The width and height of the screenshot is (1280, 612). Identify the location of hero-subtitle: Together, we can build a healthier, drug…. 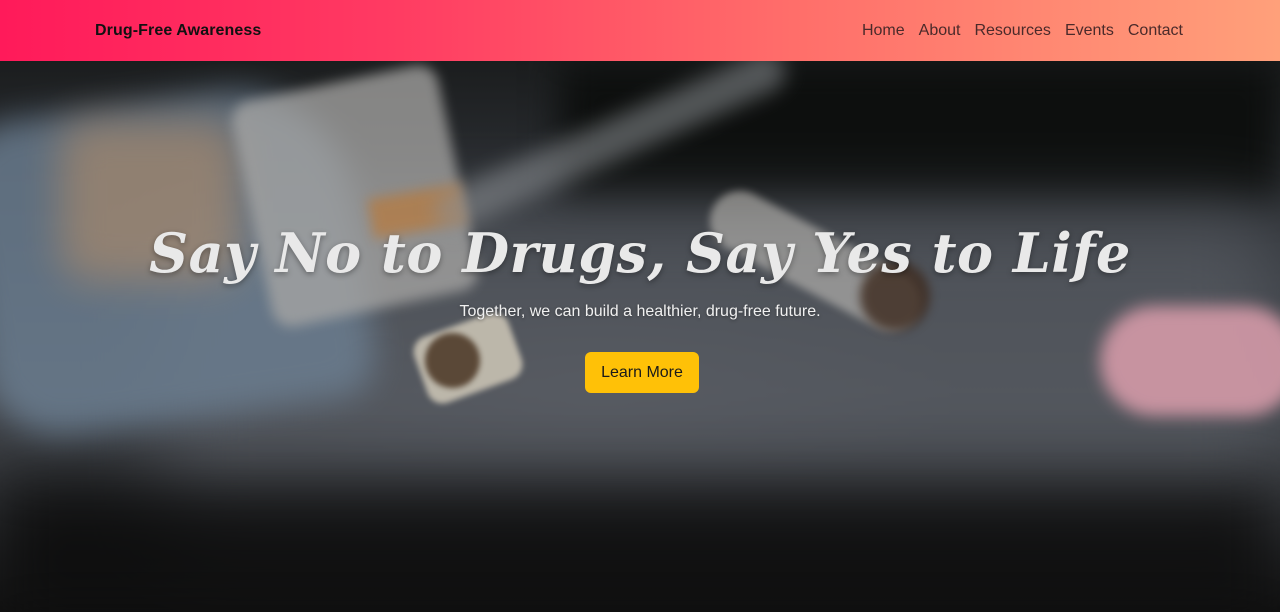
(640, 311).